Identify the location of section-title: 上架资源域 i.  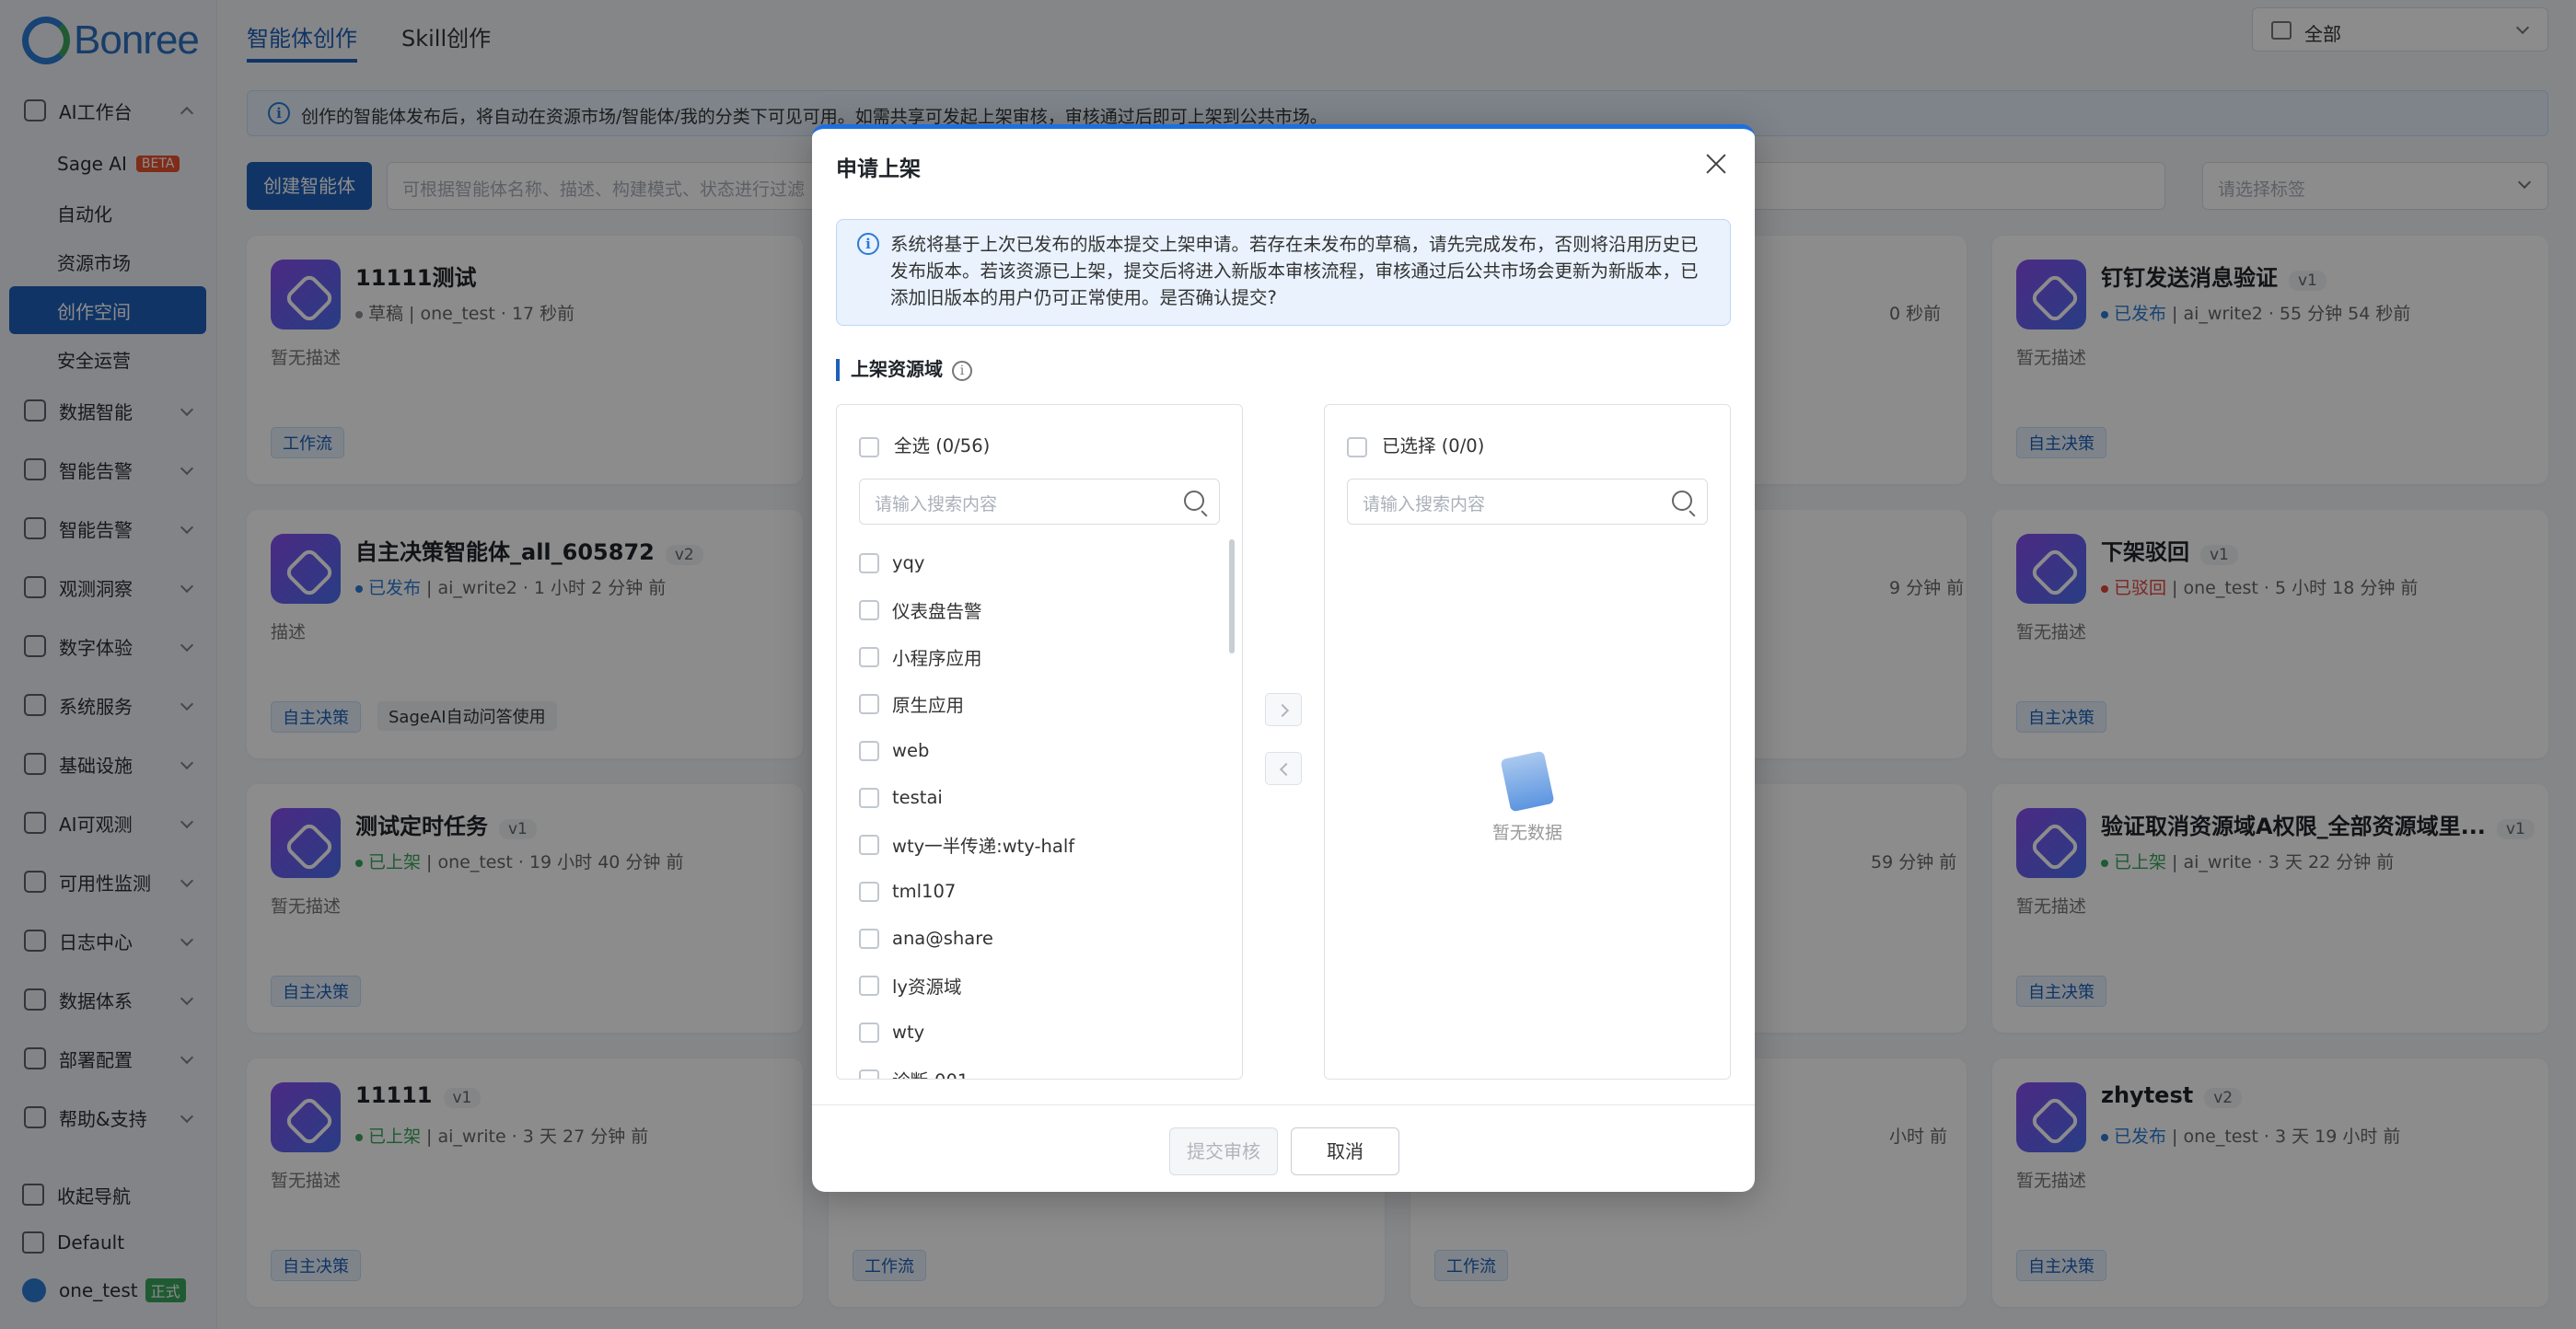
(904, 370).